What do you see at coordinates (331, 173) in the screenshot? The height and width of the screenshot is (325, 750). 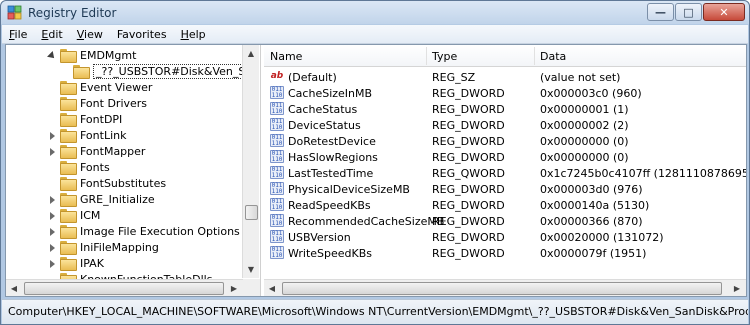 I see `value-name: LastTestedTime` at bounding box center [331, 173].